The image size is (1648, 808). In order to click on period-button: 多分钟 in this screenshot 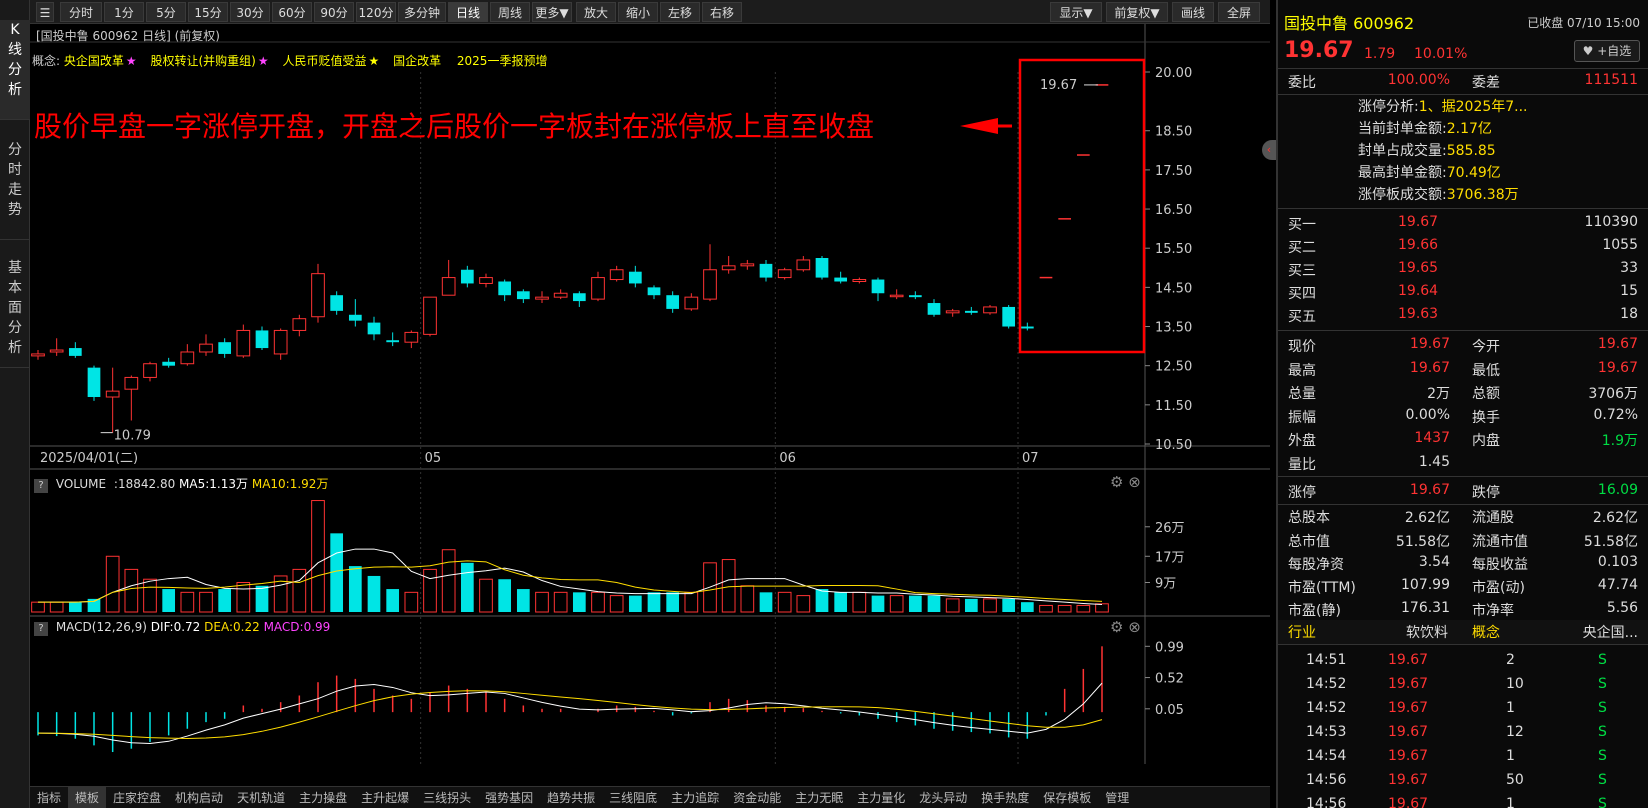, I will do `click(422, 12)`.